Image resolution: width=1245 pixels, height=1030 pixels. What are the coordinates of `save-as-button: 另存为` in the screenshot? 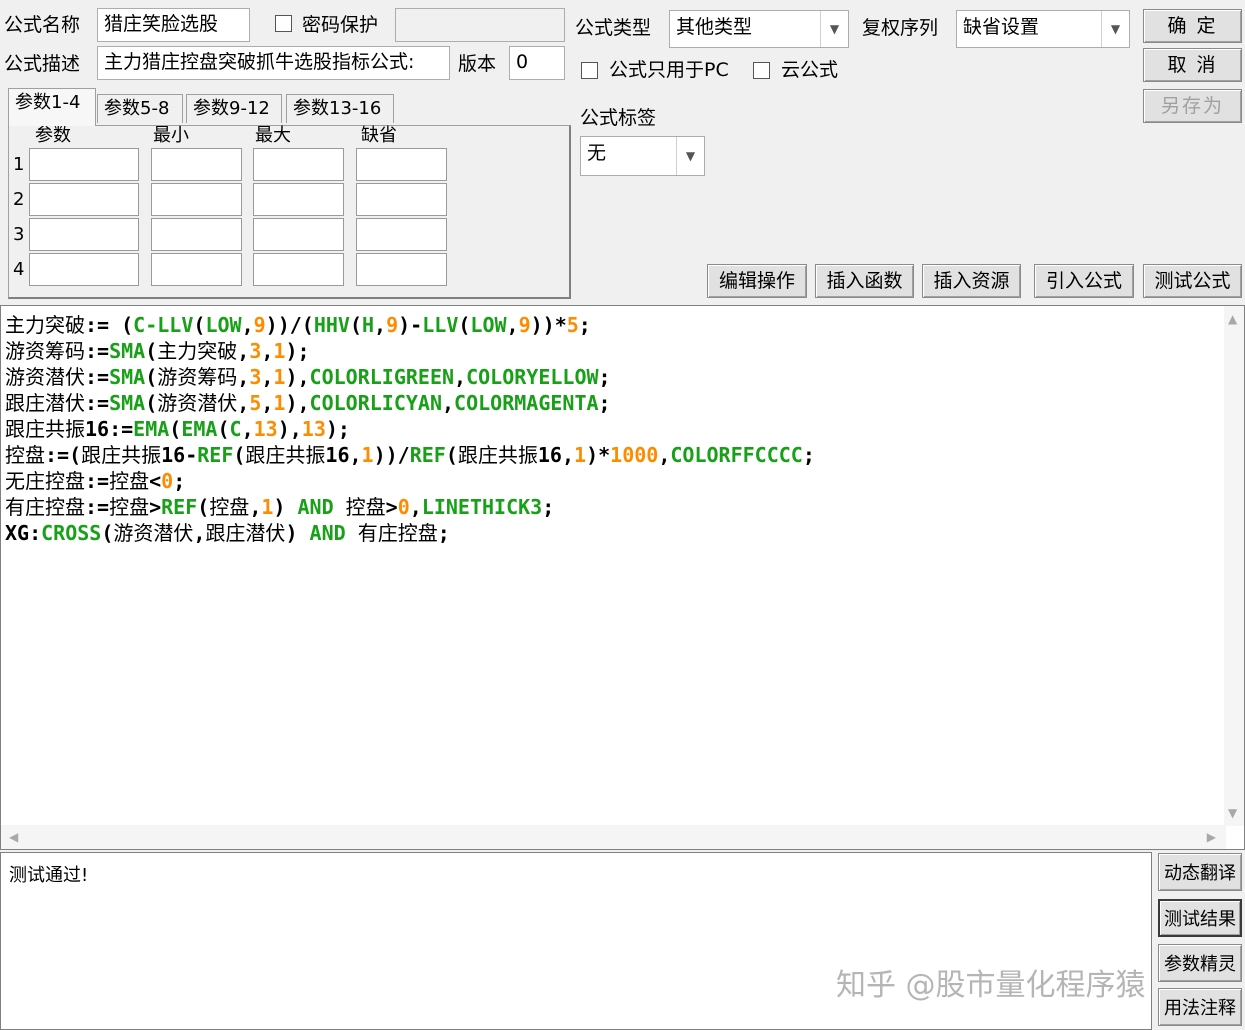 It's located at (1192, 106).